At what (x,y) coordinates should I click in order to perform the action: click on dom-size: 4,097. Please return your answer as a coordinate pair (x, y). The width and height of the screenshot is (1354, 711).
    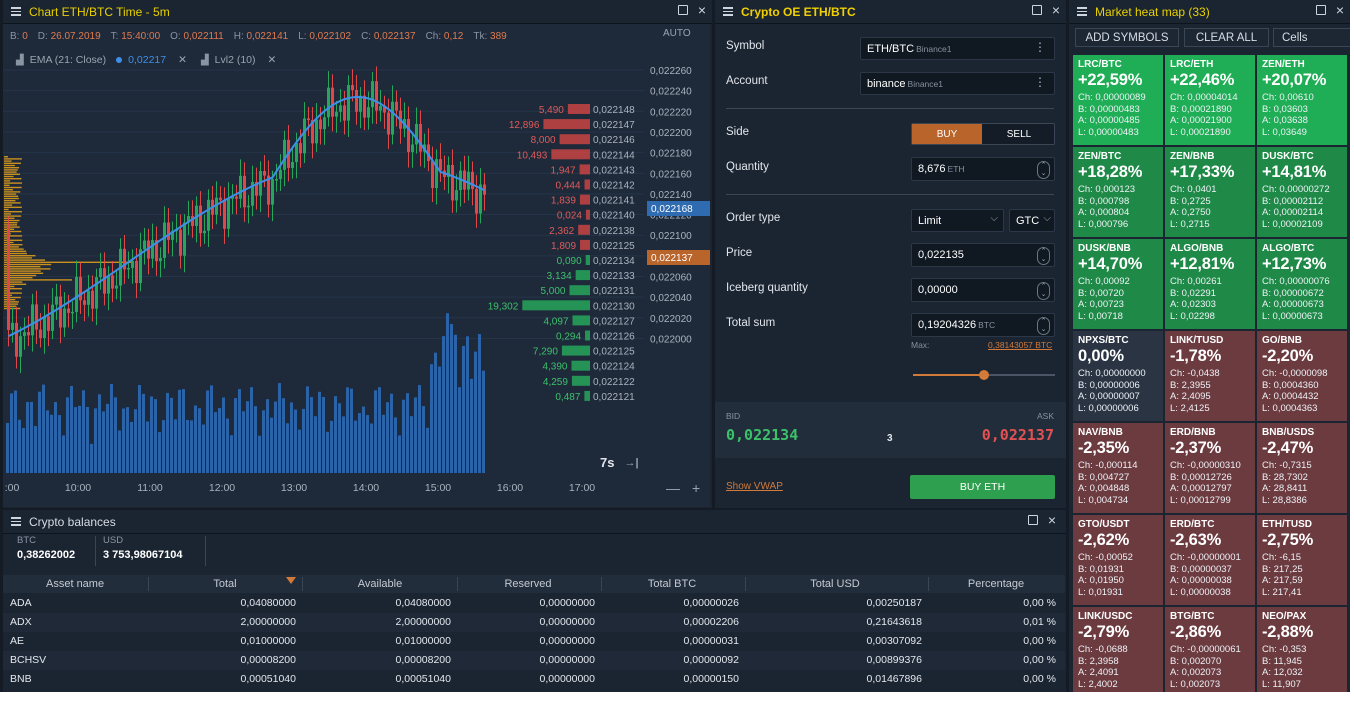
    Looking at the image, I should click on (555, 321).